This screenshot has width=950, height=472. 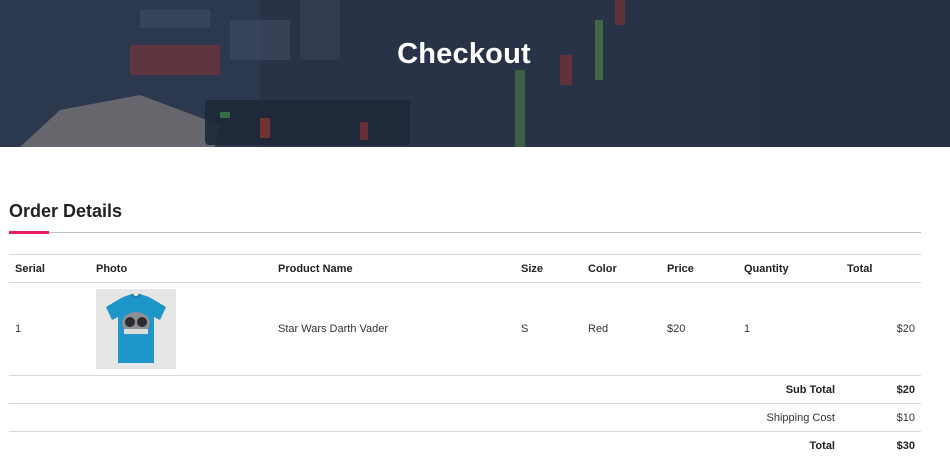 I want to click on cell-total: $20, so click(x=881, y=329).